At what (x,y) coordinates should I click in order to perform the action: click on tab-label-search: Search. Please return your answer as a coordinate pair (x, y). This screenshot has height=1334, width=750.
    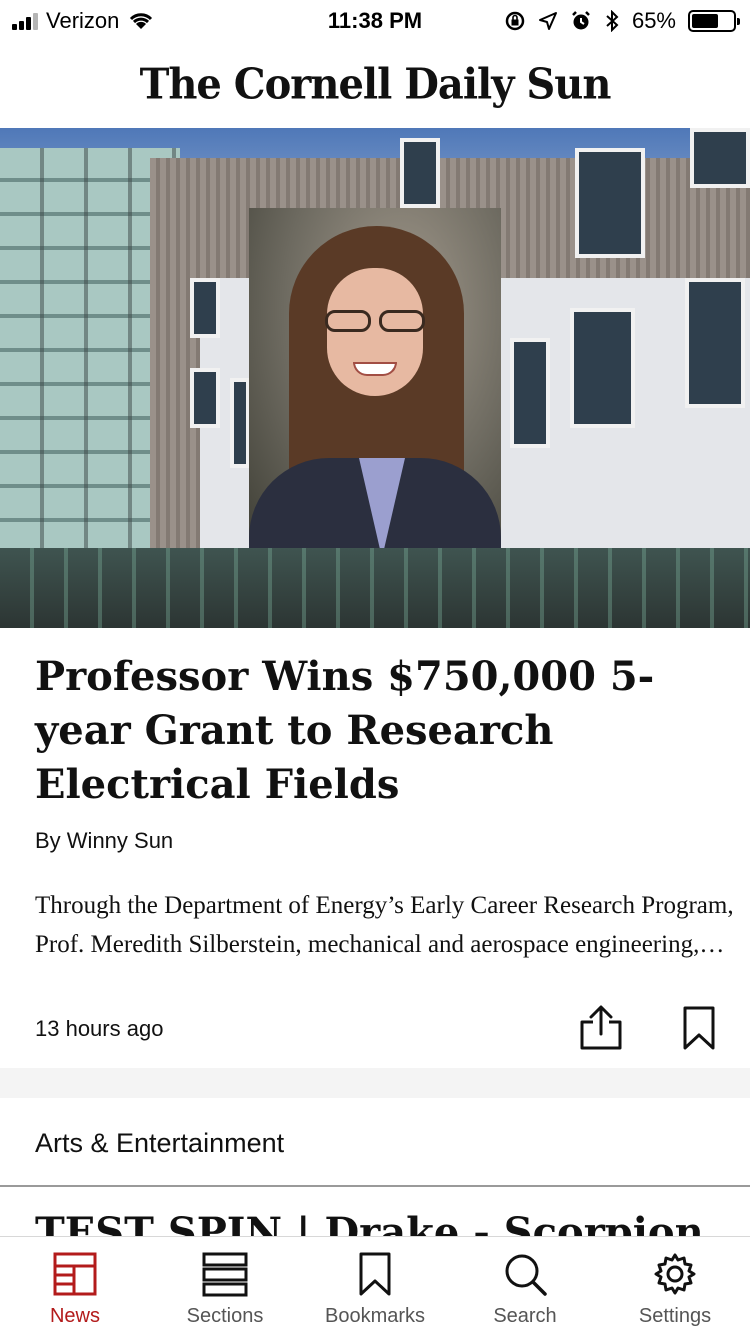
    Looking at the image, I should click on (525, 1316).